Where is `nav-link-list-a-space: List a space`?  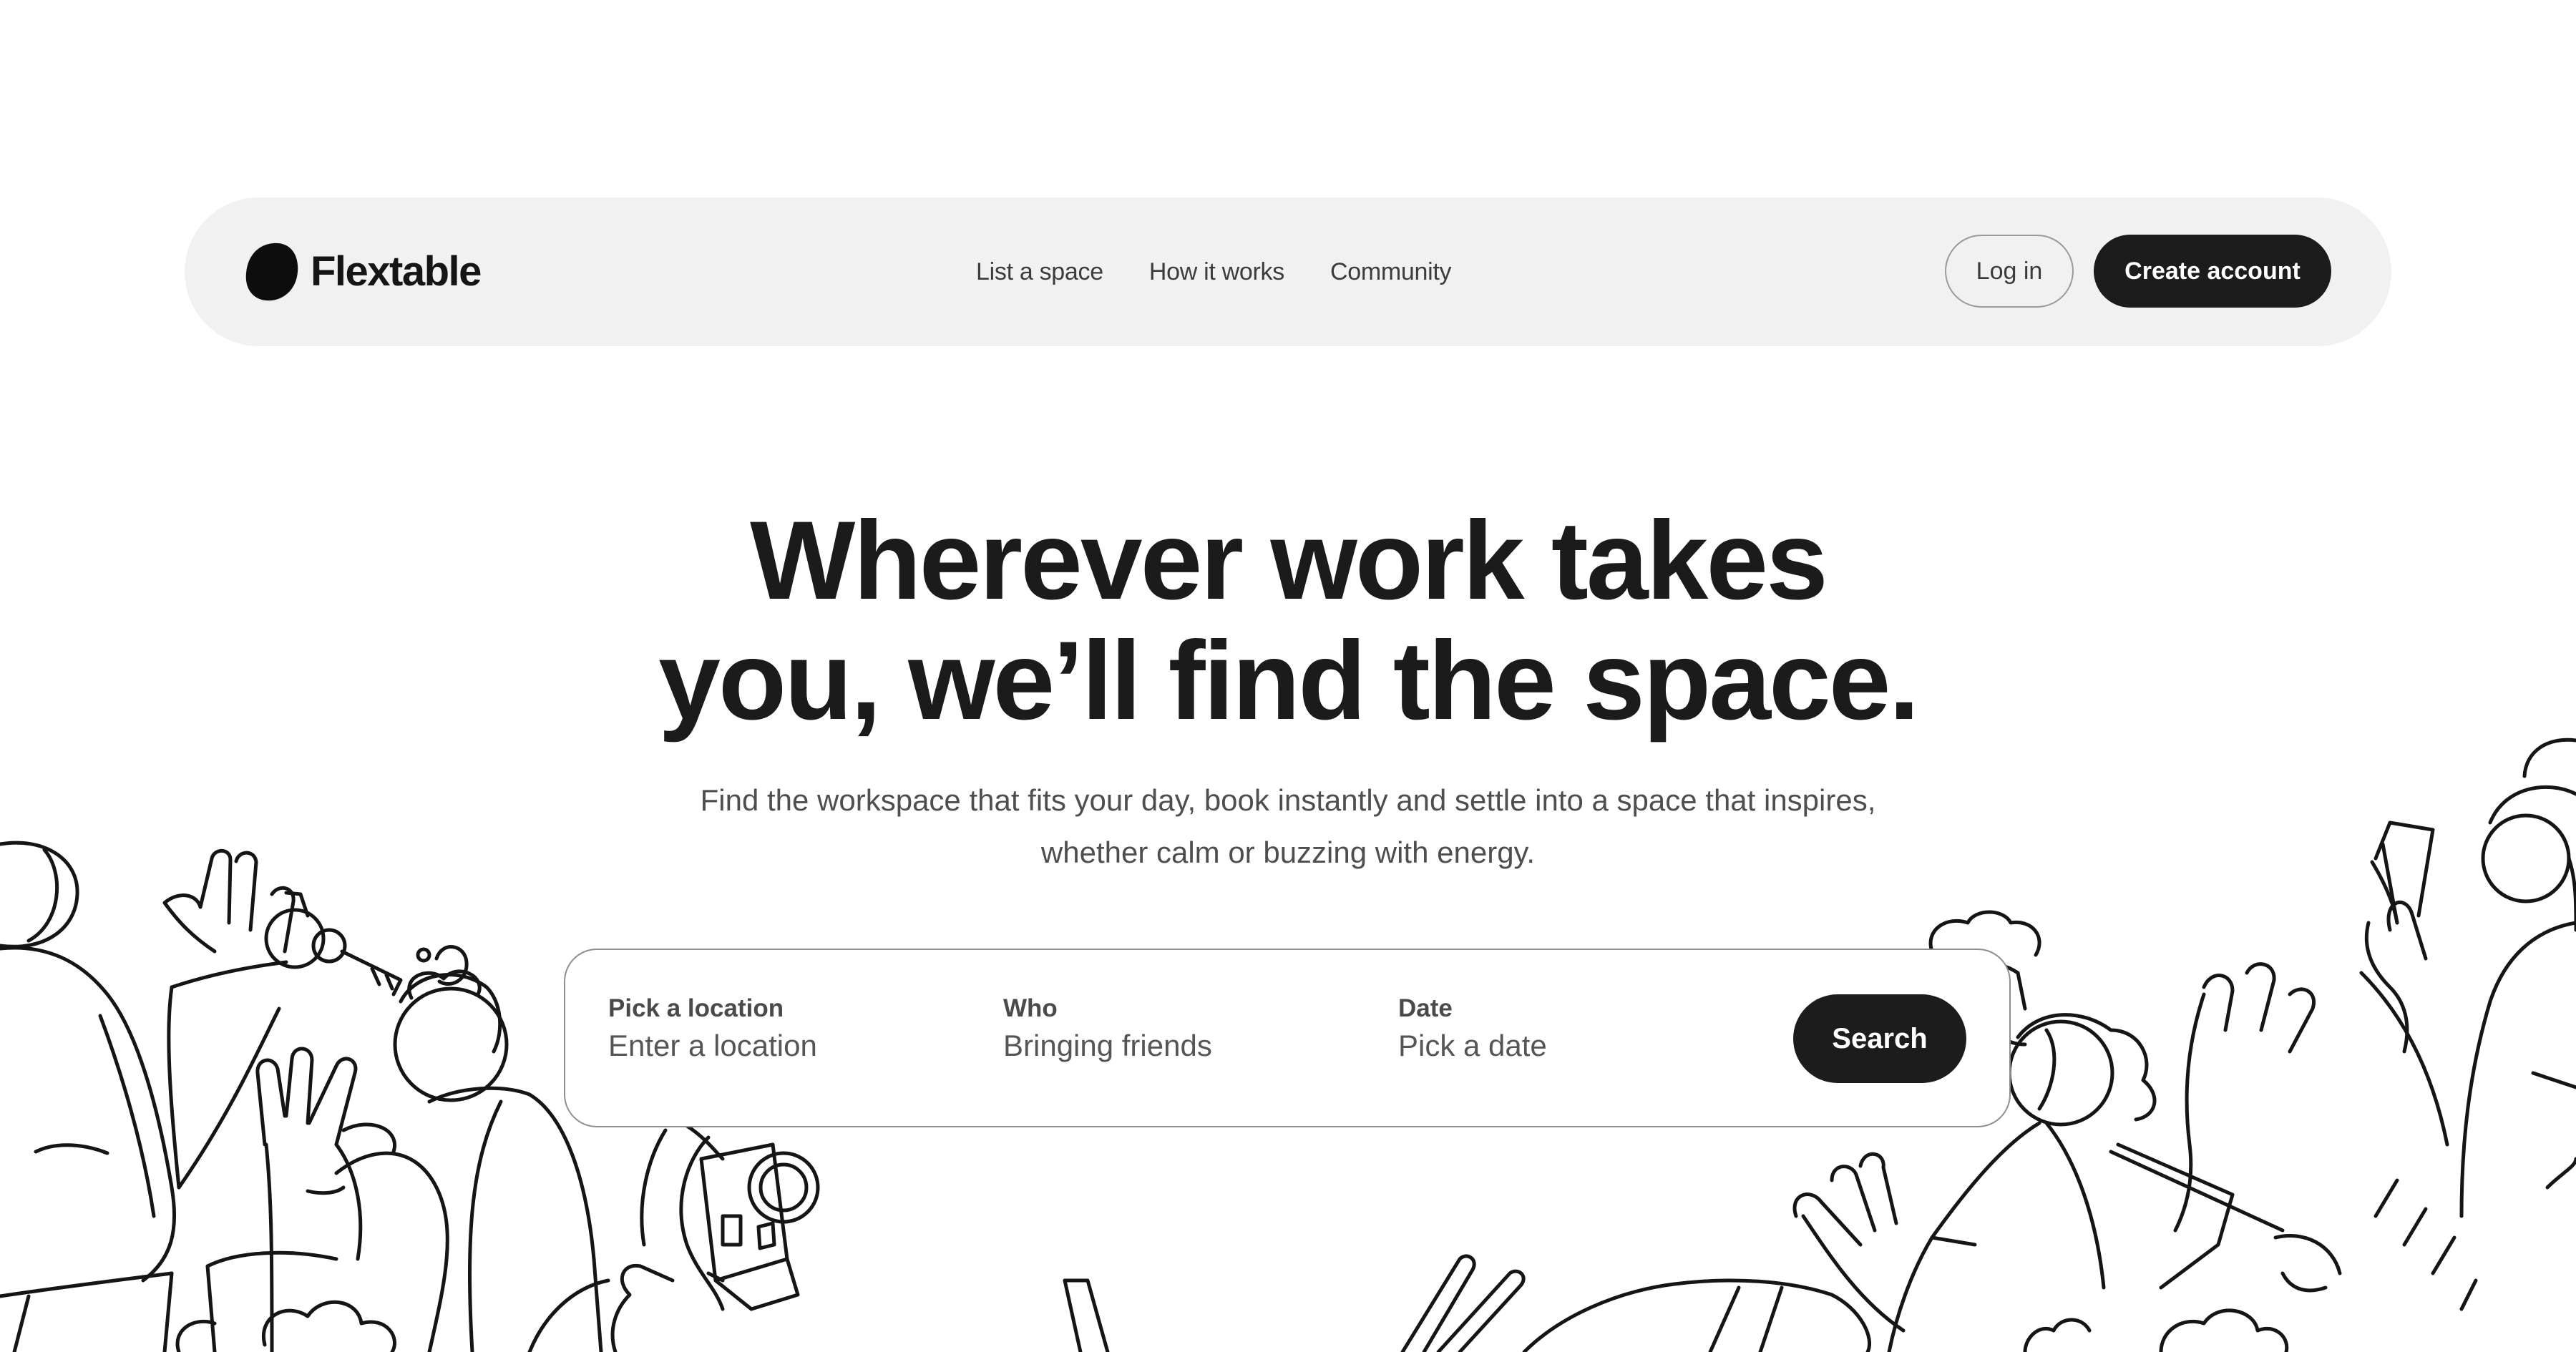 nav-link-list-a-space: List a space is located at coordinates (1039, 272).